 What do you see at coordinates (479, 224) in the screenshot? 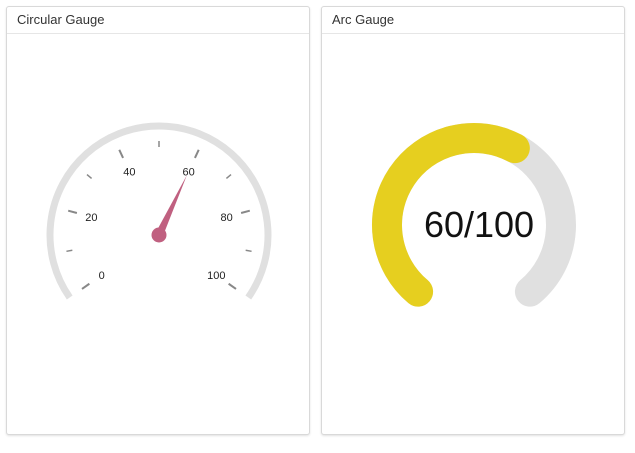
I see `arc-gauge-value-text: 60/100` at bounding box center [479, 224].